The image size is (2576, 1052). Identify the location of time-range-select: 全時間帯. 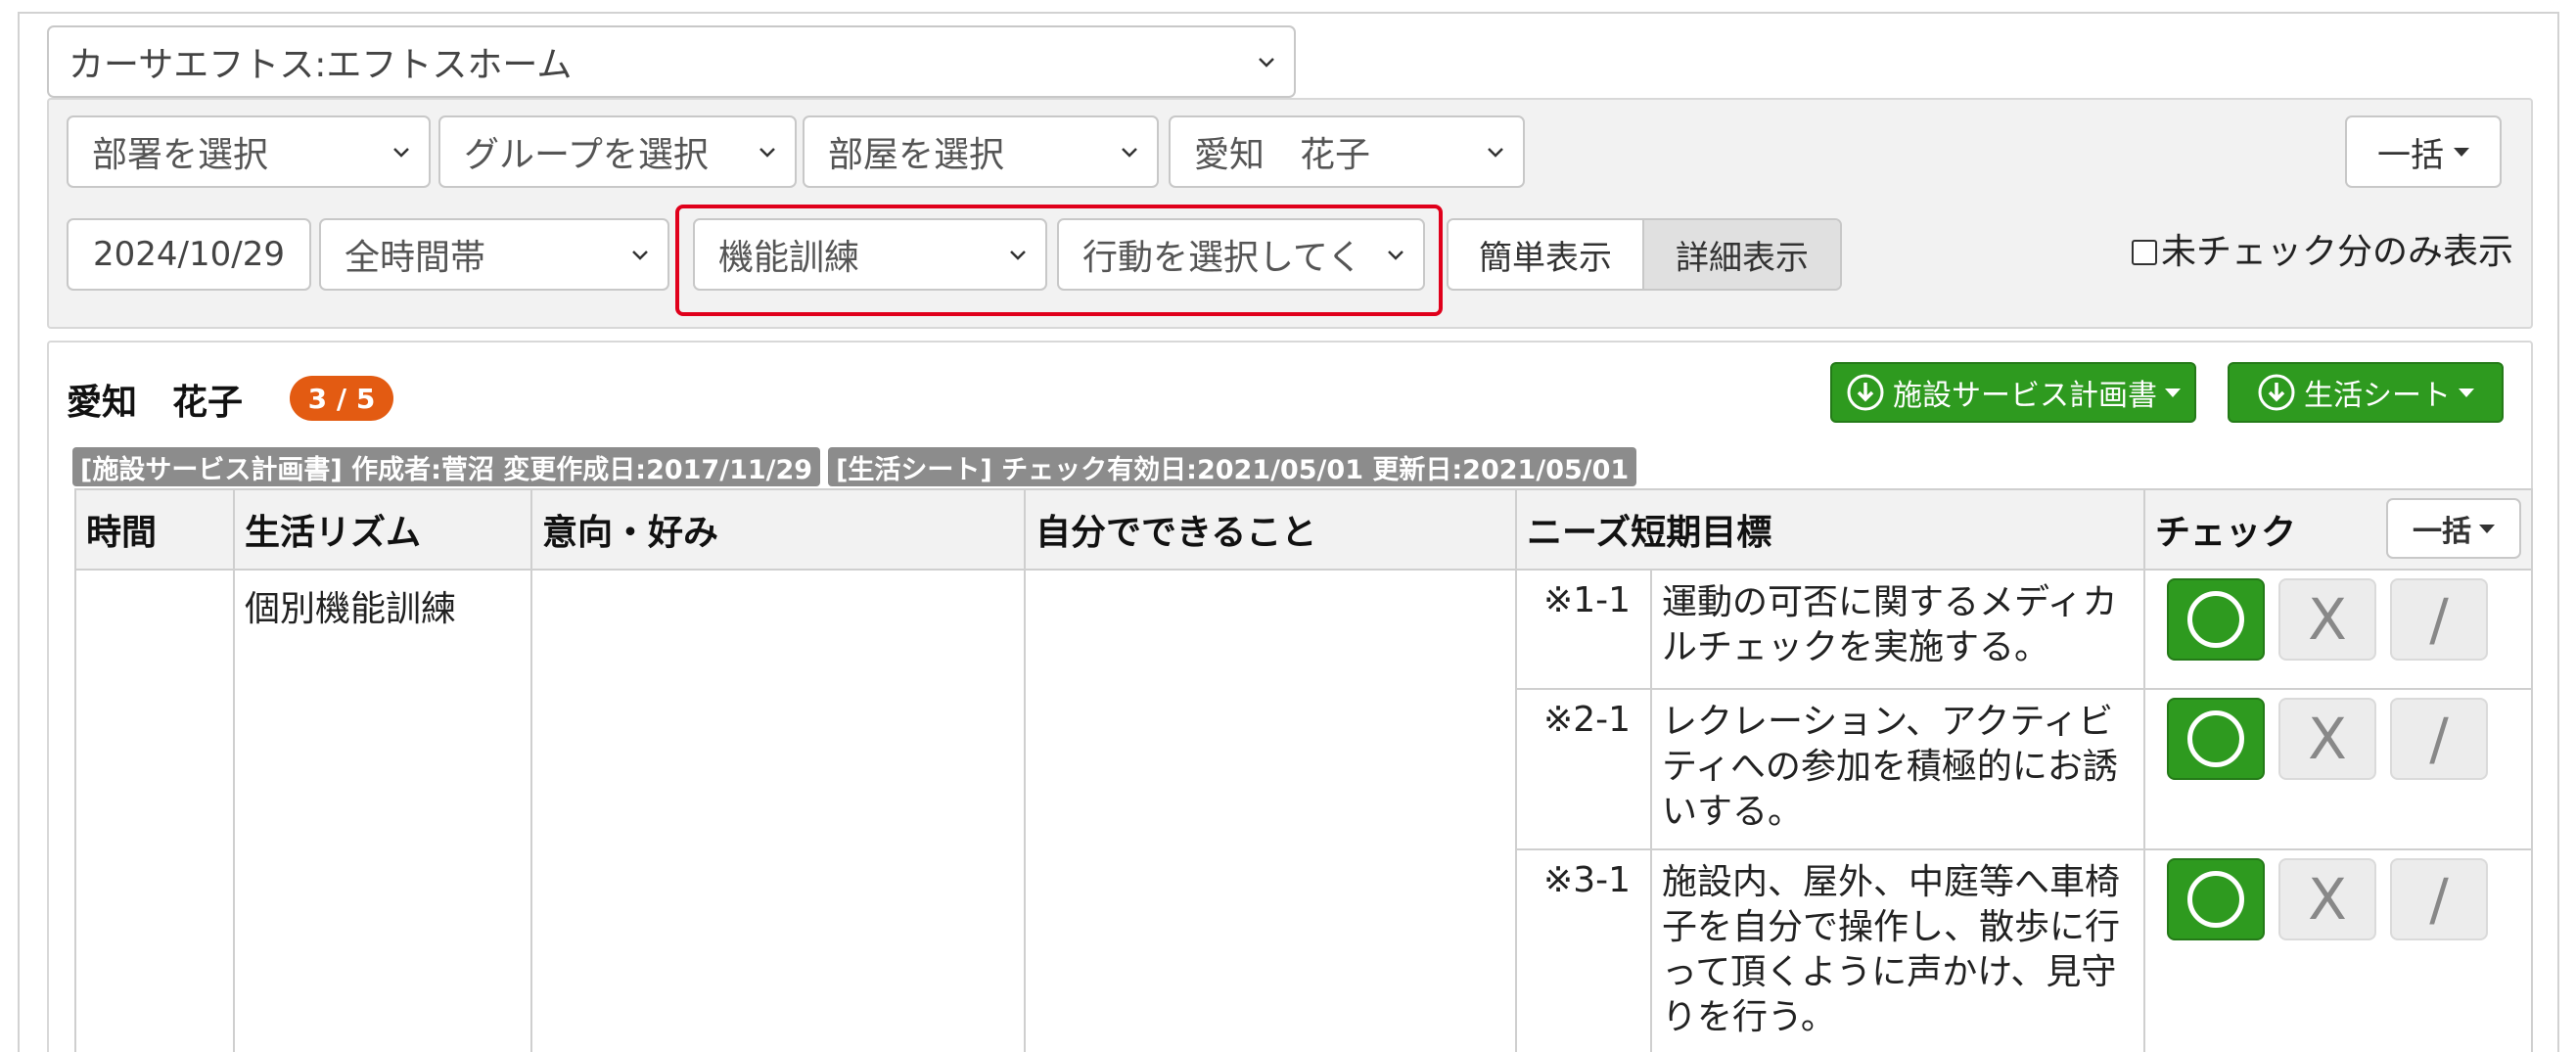
(494, 255).